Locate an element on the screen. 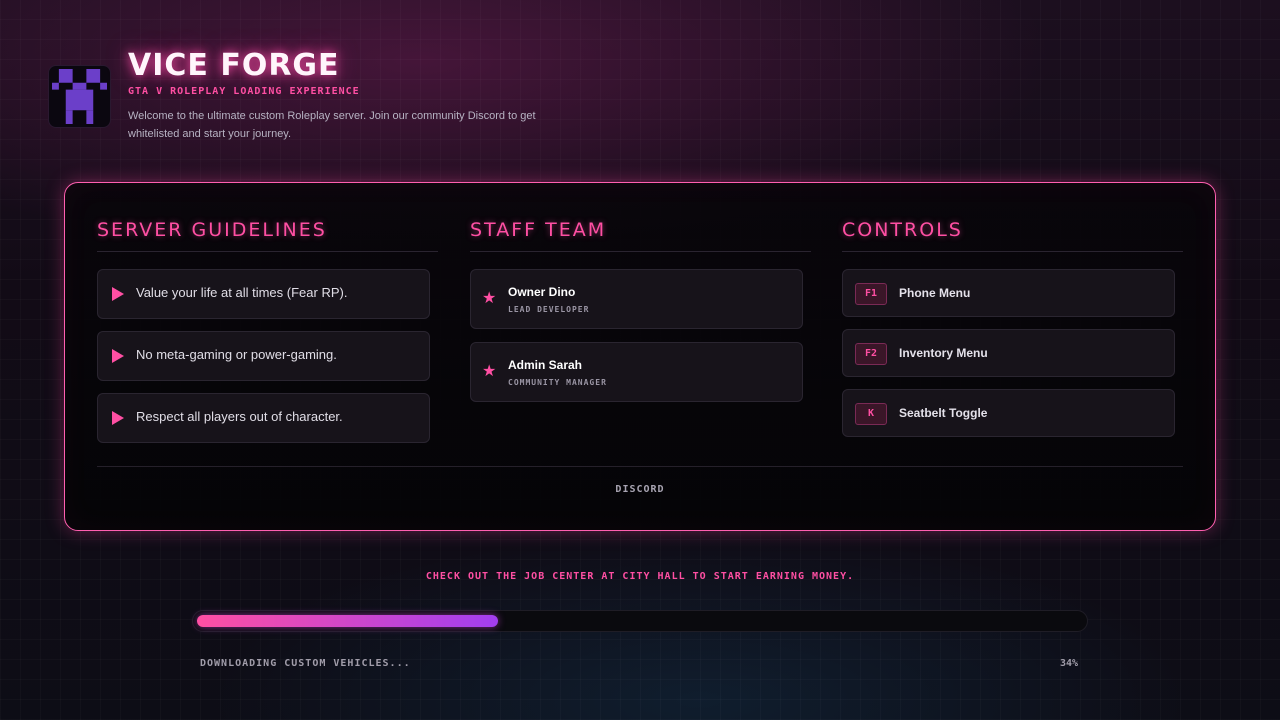  guideline-item: No meta-gaming or power-gaming. is located at coordinates (263, 356).